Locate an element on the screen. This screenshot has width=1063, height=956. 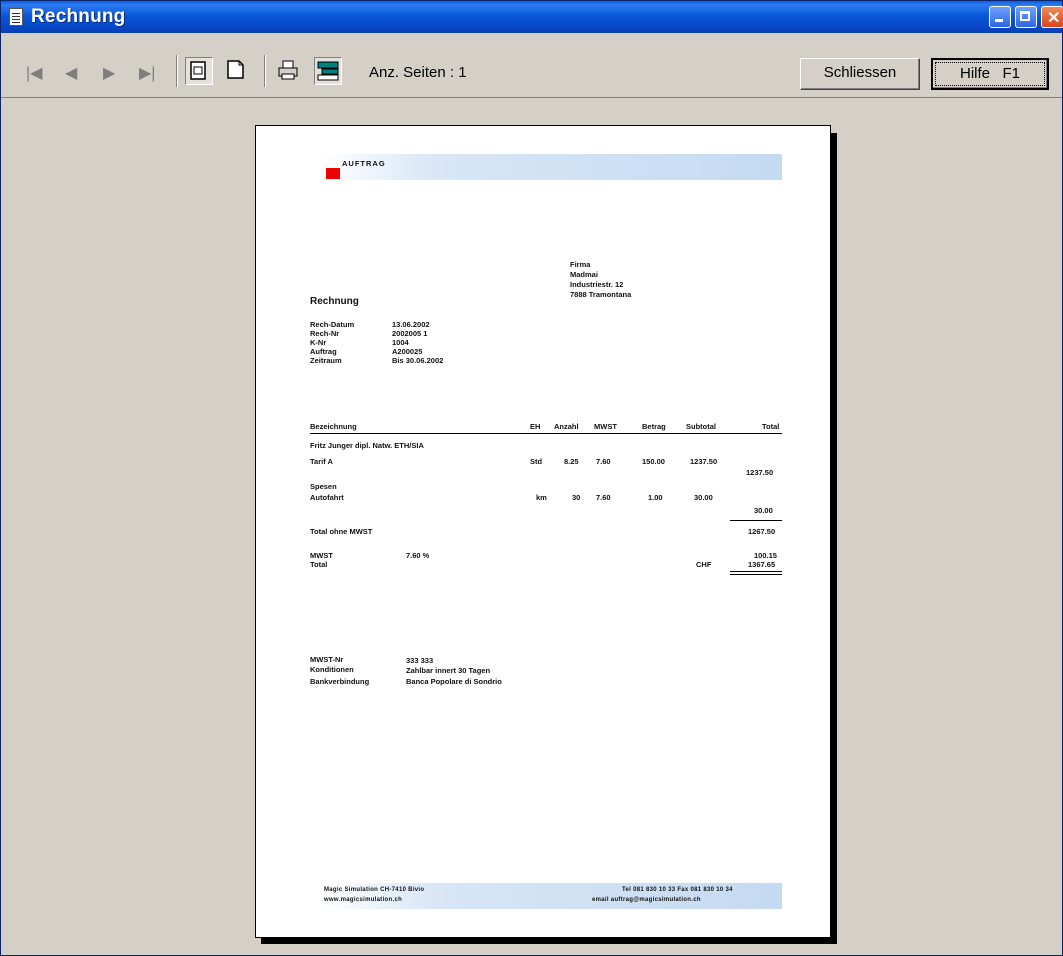
tax-amount: 100.15 is located at coordinates (765, 555).